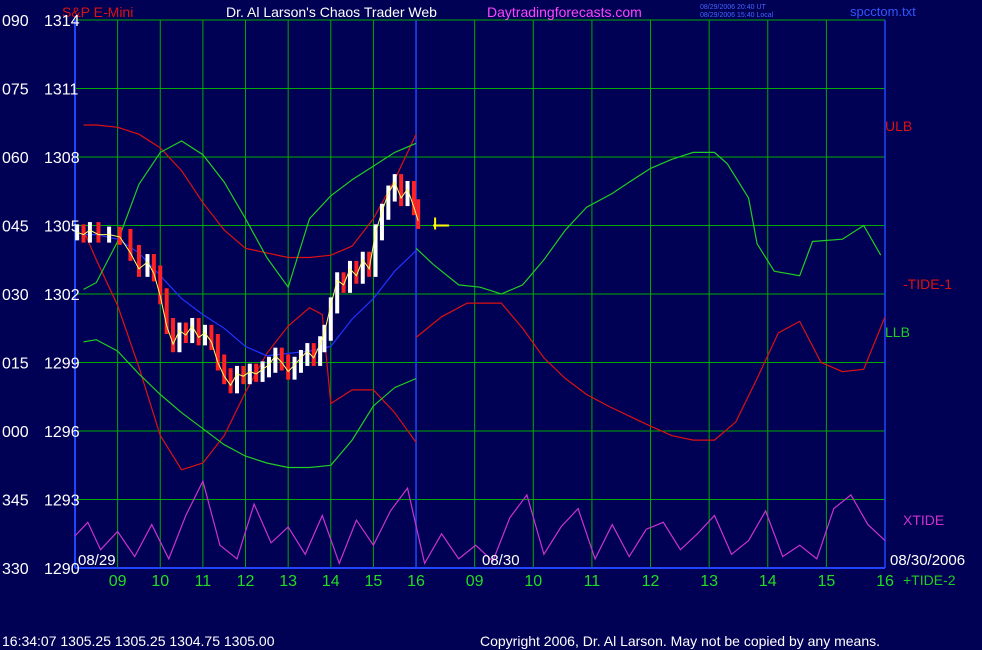 This screenshot has width=982, height=650. I want to click on timestamp-ut: 08/29/2006 20:40 UT, so click(733, 7).